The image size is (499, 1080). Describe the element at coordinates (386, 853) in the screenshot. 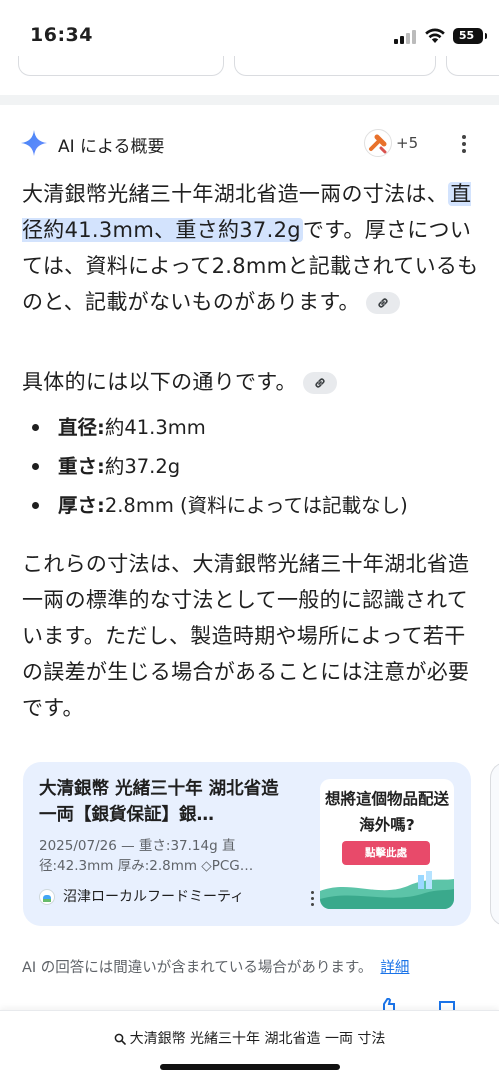

I see `thumbnail-ad-button: 點擊此處` at that location.